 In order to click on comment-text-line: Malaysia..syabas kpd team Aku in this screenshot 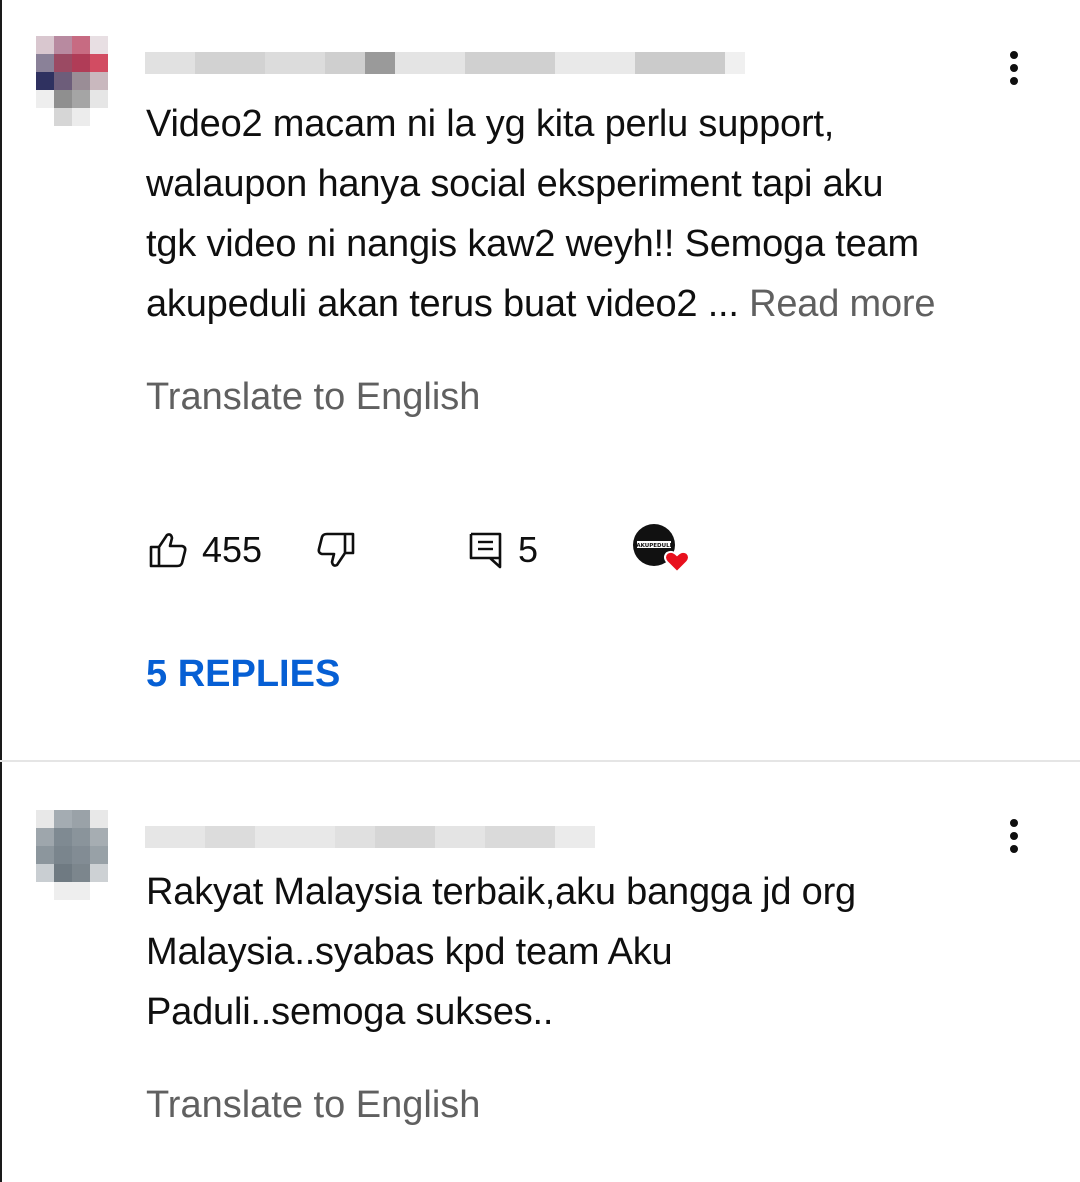, I will do `click(409, 952)`.